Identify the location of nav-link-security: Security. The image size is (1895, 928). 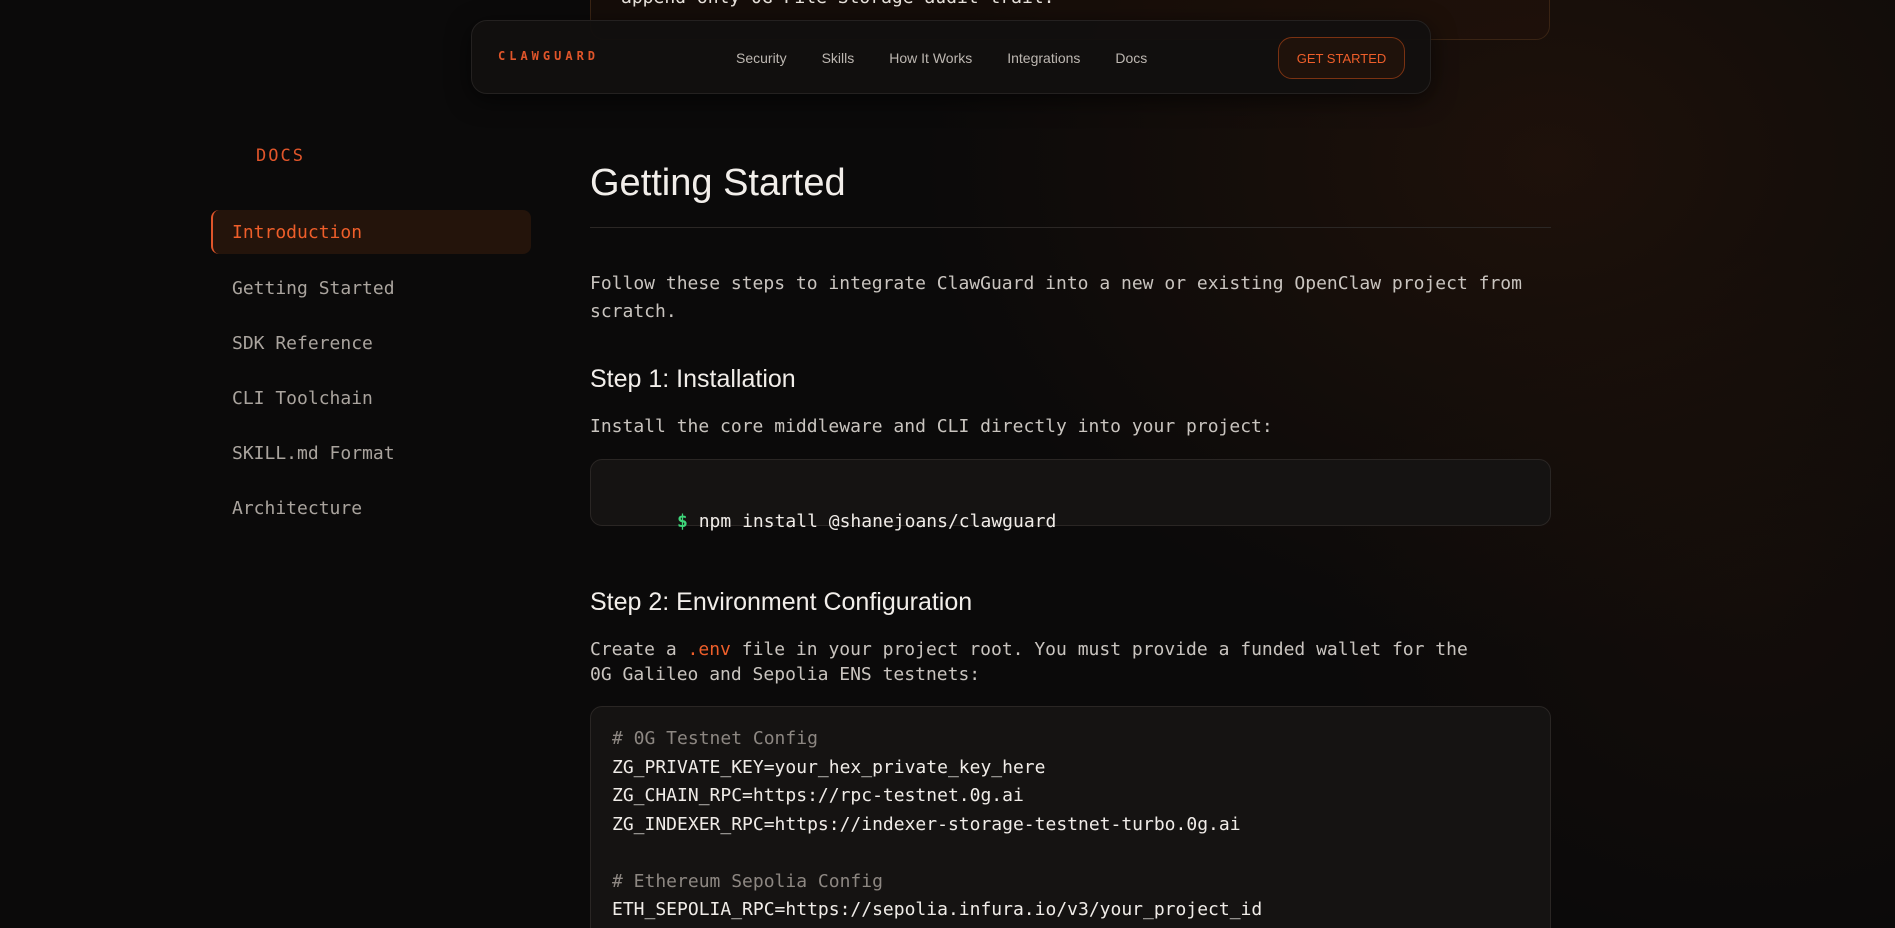
(761, 58).